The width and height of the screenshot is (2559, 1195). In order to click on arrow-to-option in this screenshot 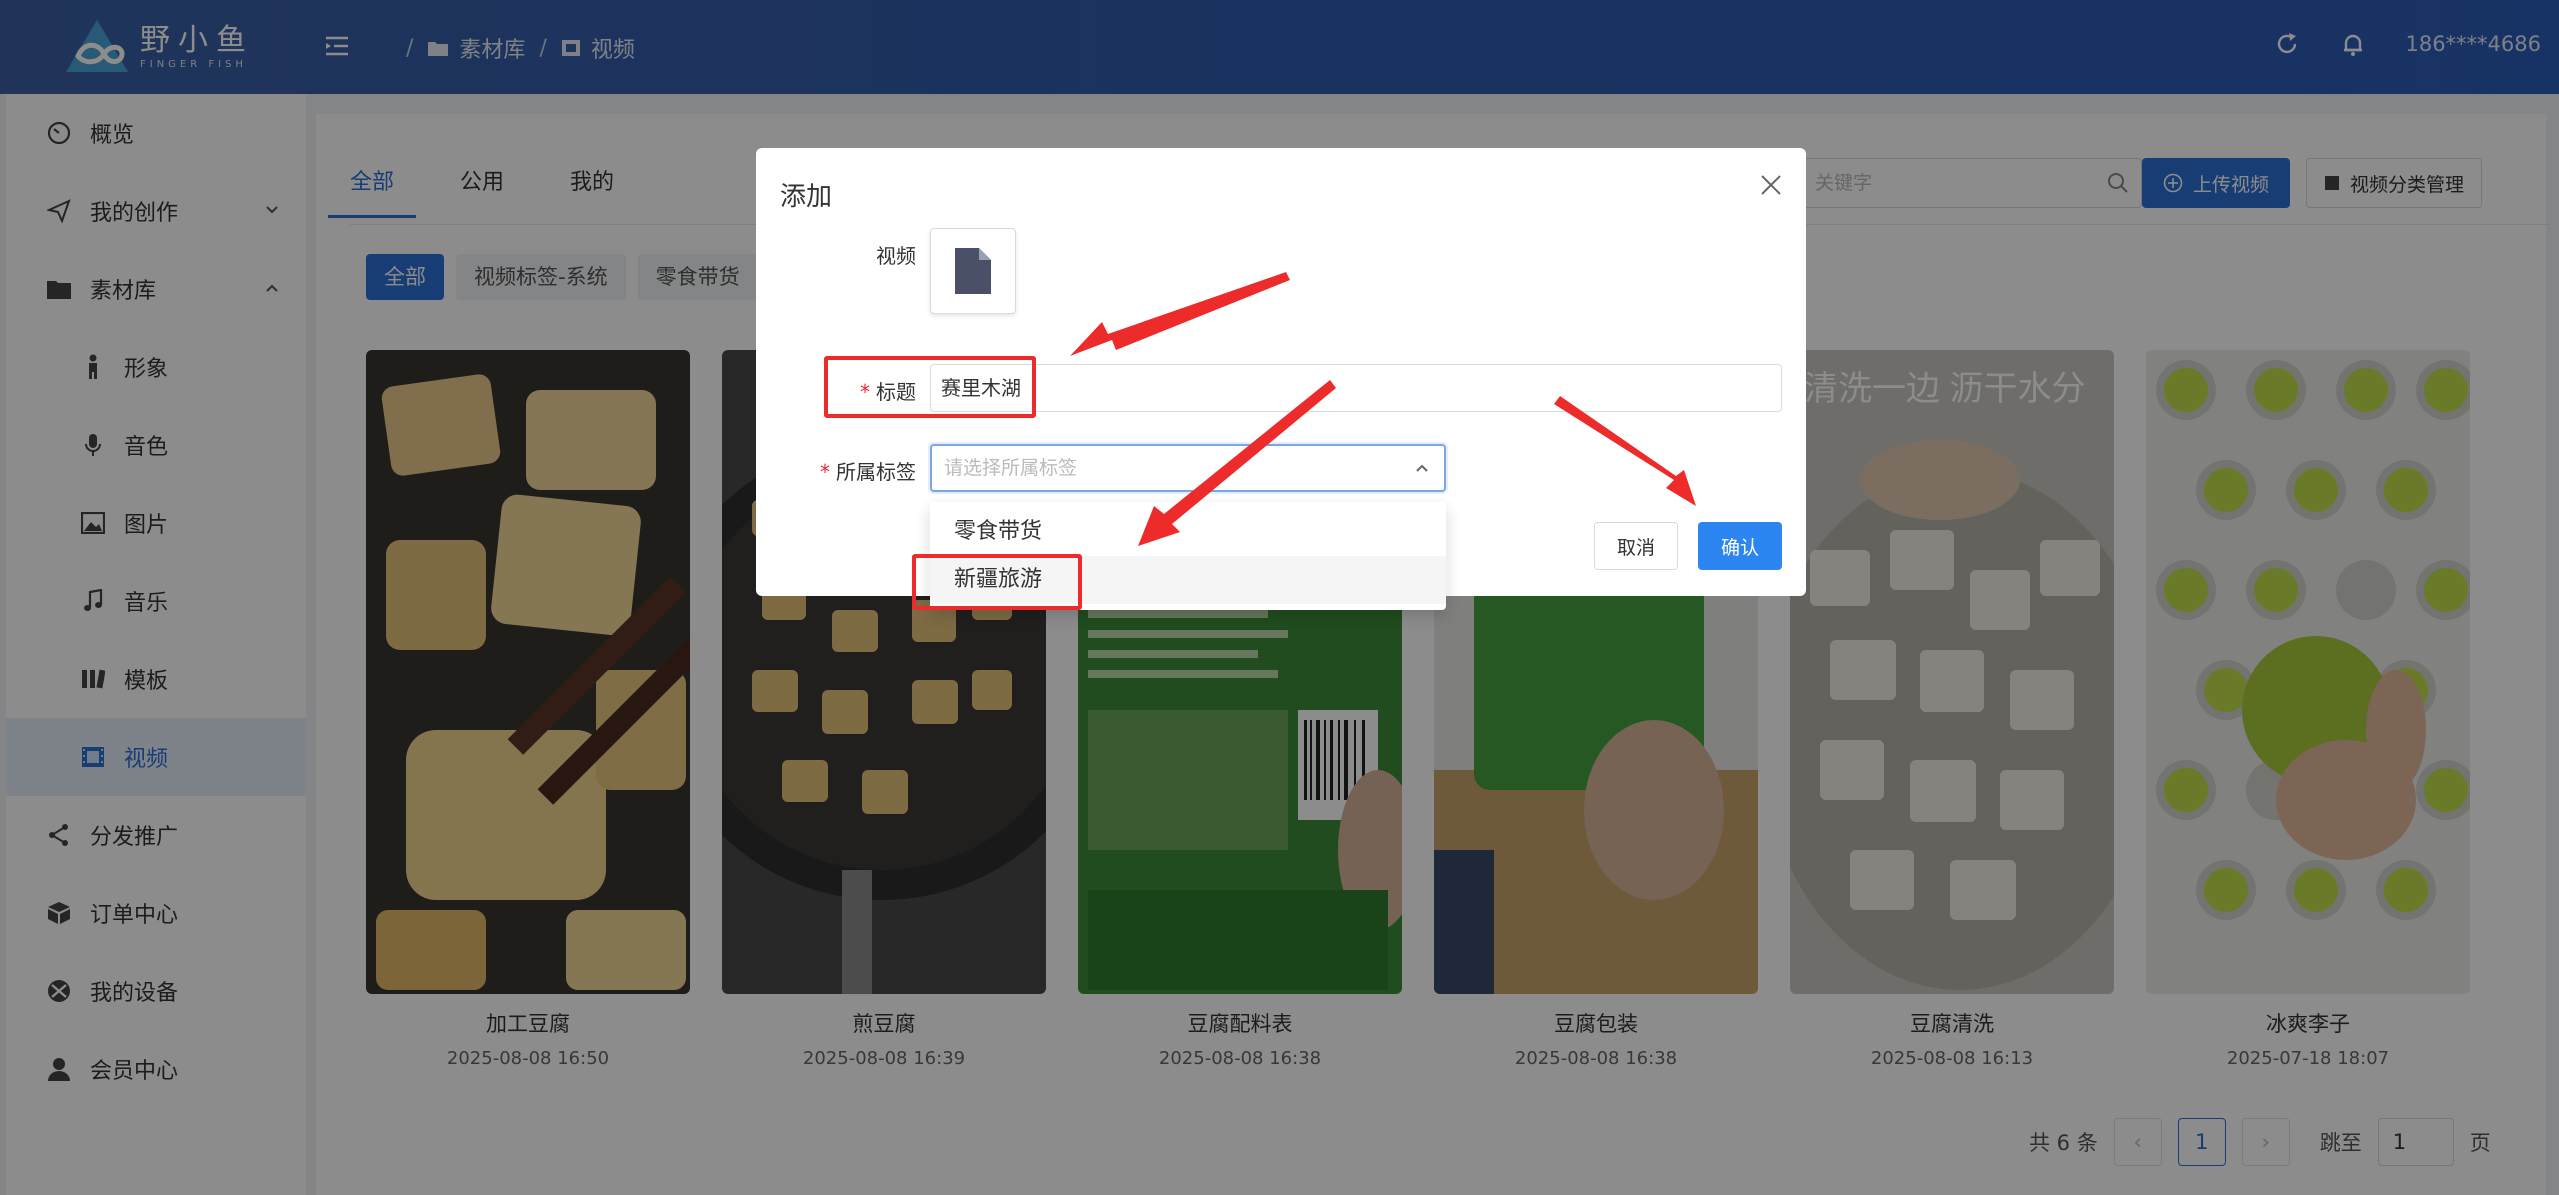, I will do `click(1237, 463)`.